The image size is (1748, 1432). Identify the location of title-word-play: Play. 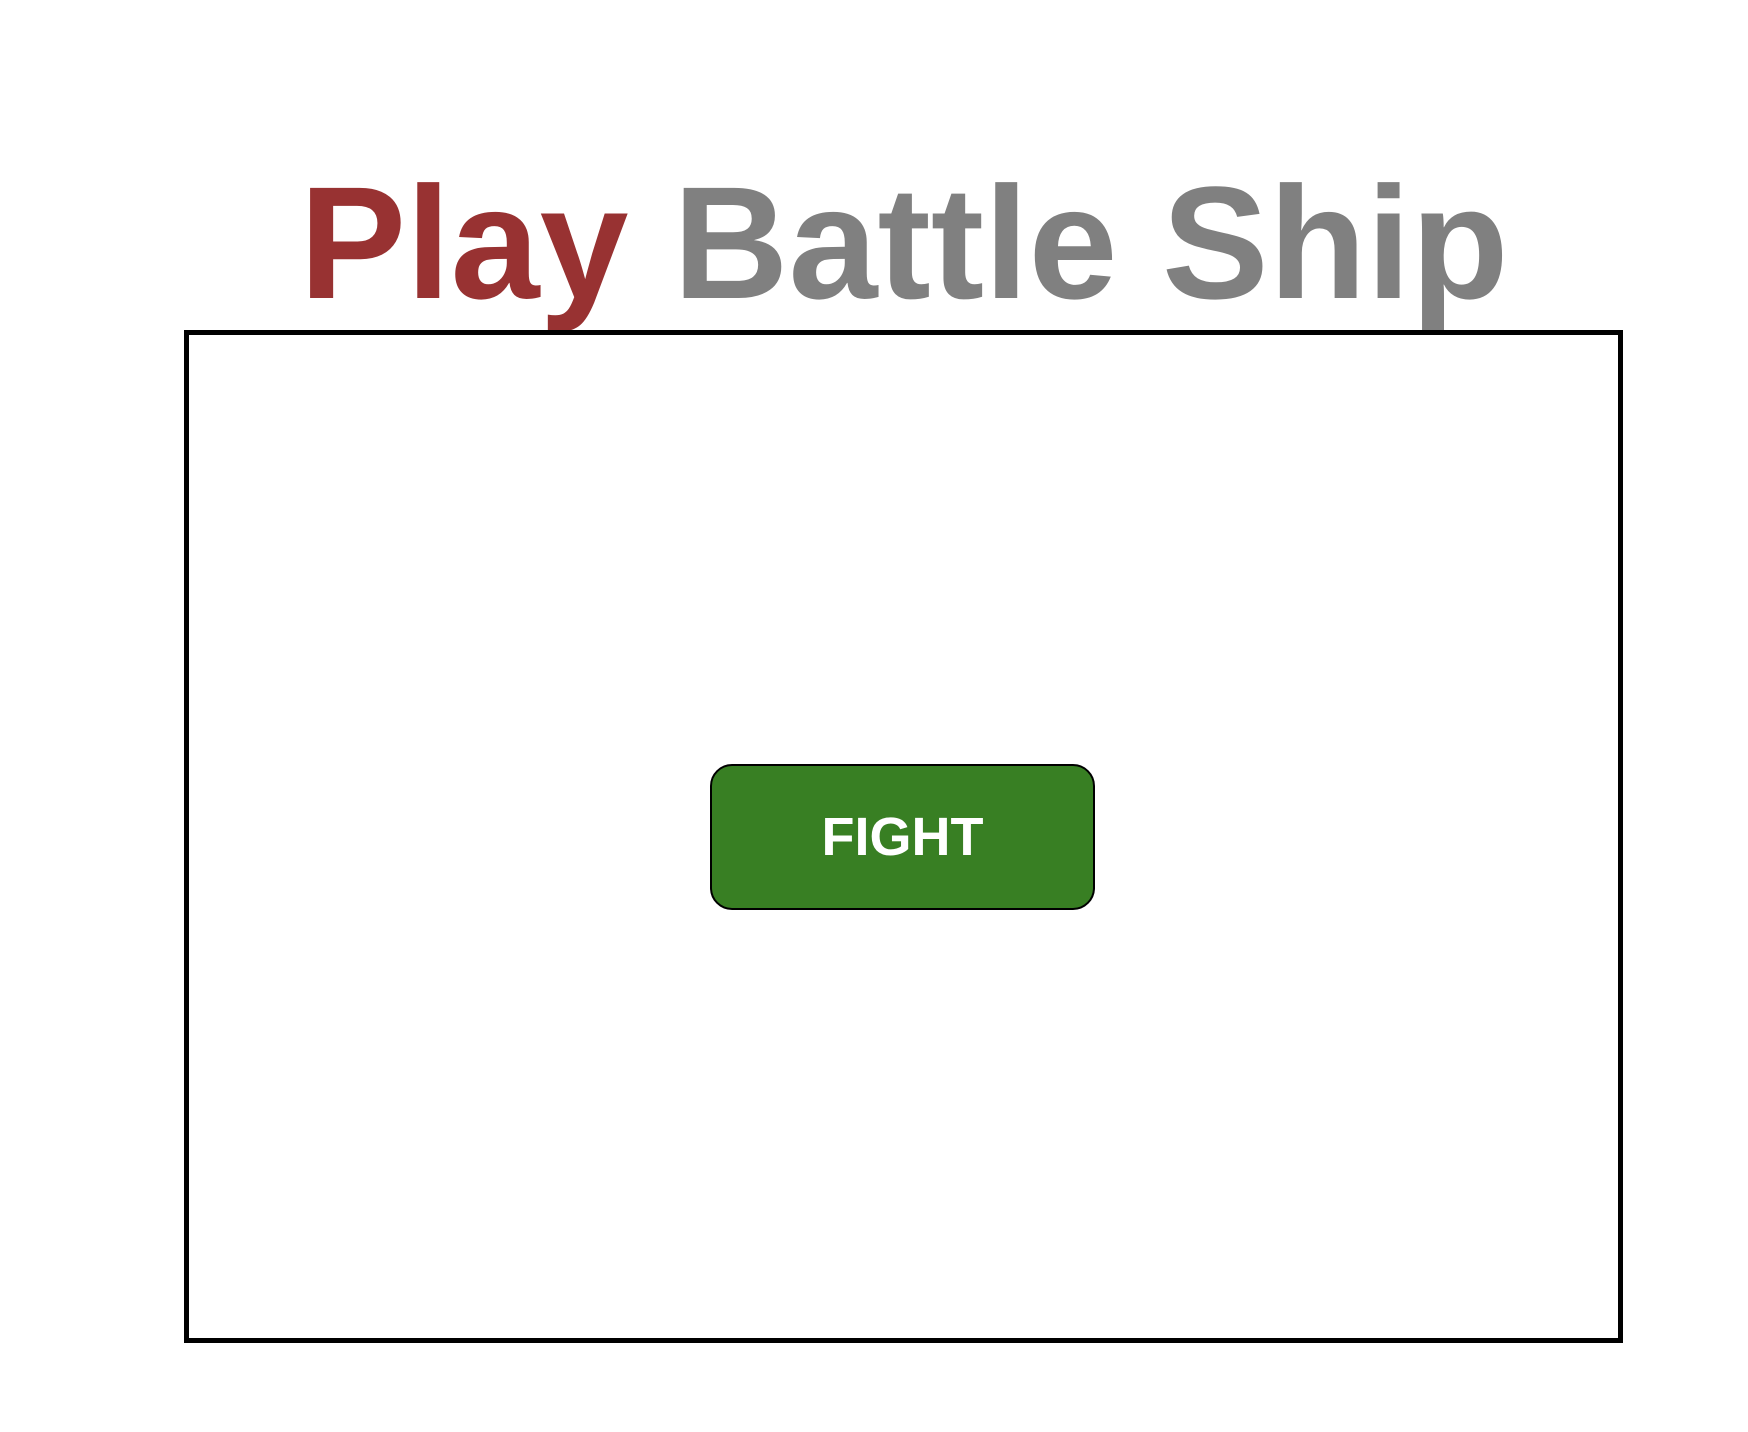
(464, 243).